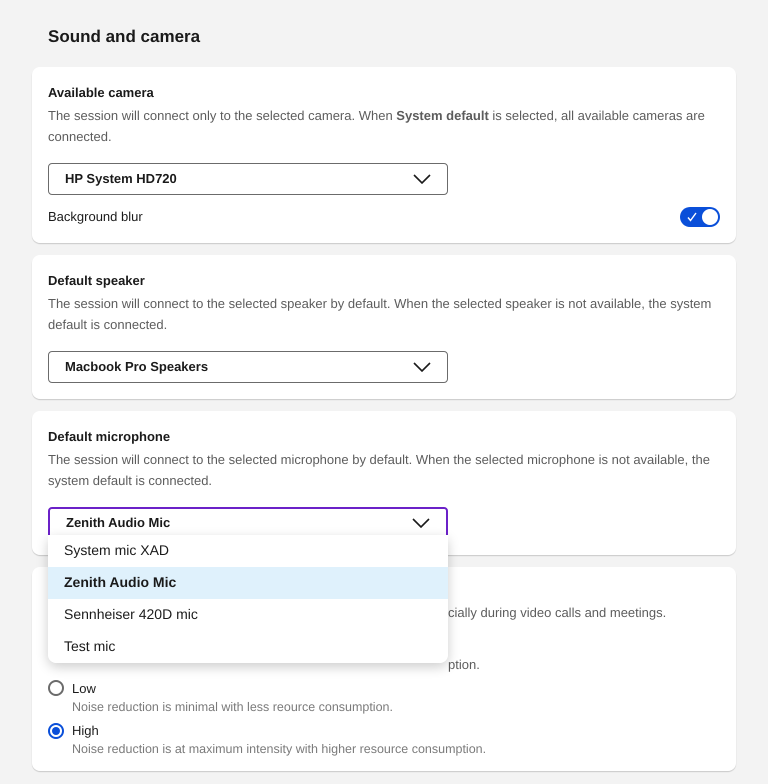 Image resolution: width=768 pixels, height=784 pixels. What do you see at coordinates (95, 217) in the screenshot?
I see `toggle-label: Background blur` at bounding box center [95, 217].